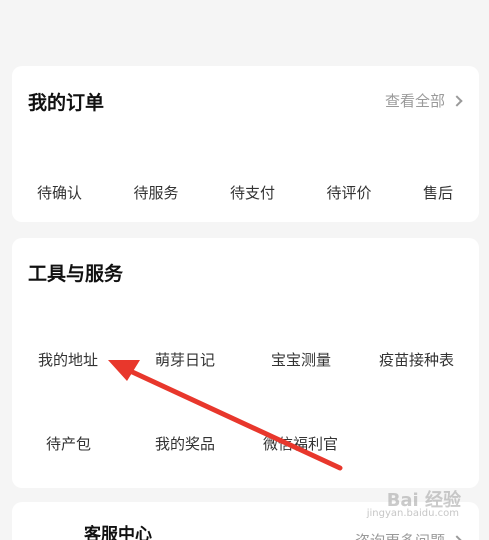  Describe the element at coordinates (124, 370) in the screenshot. I see `arrow-head` at that location.